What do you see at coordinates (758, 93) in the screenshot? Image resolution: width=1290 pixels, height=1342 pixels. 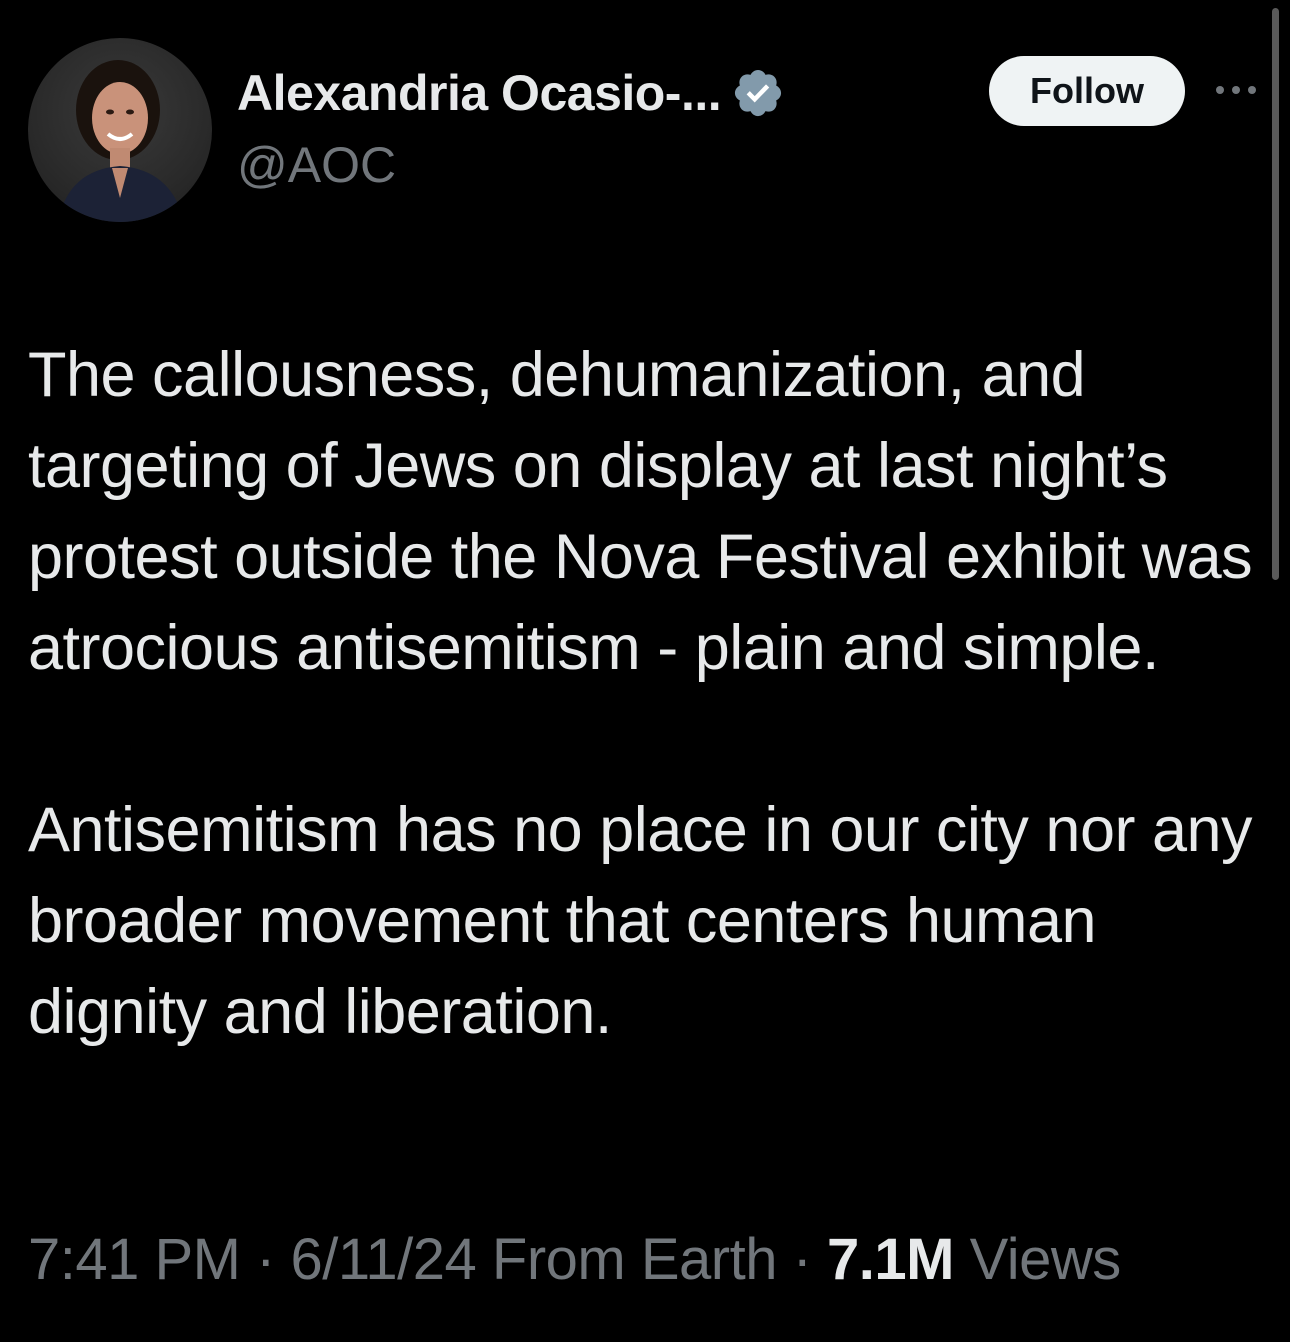 I see `verified-badge-icon` at bounding box center [758, 93].